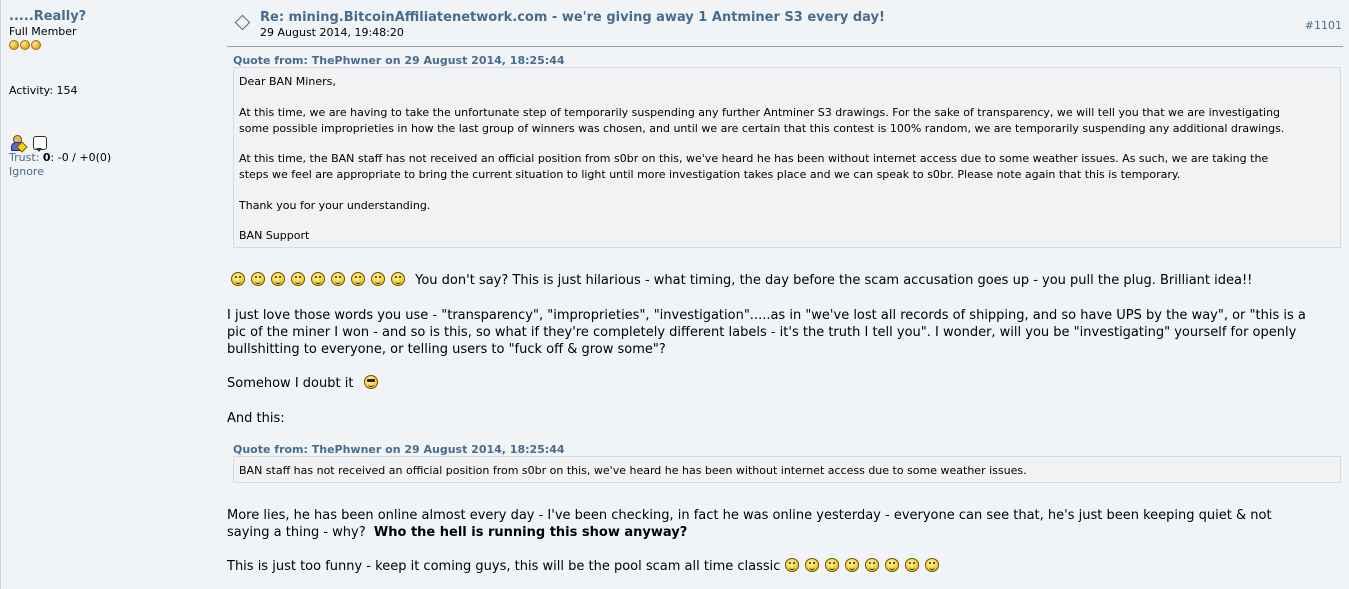  I want to click on activity-count: Activity: 154, so click(43, 90).